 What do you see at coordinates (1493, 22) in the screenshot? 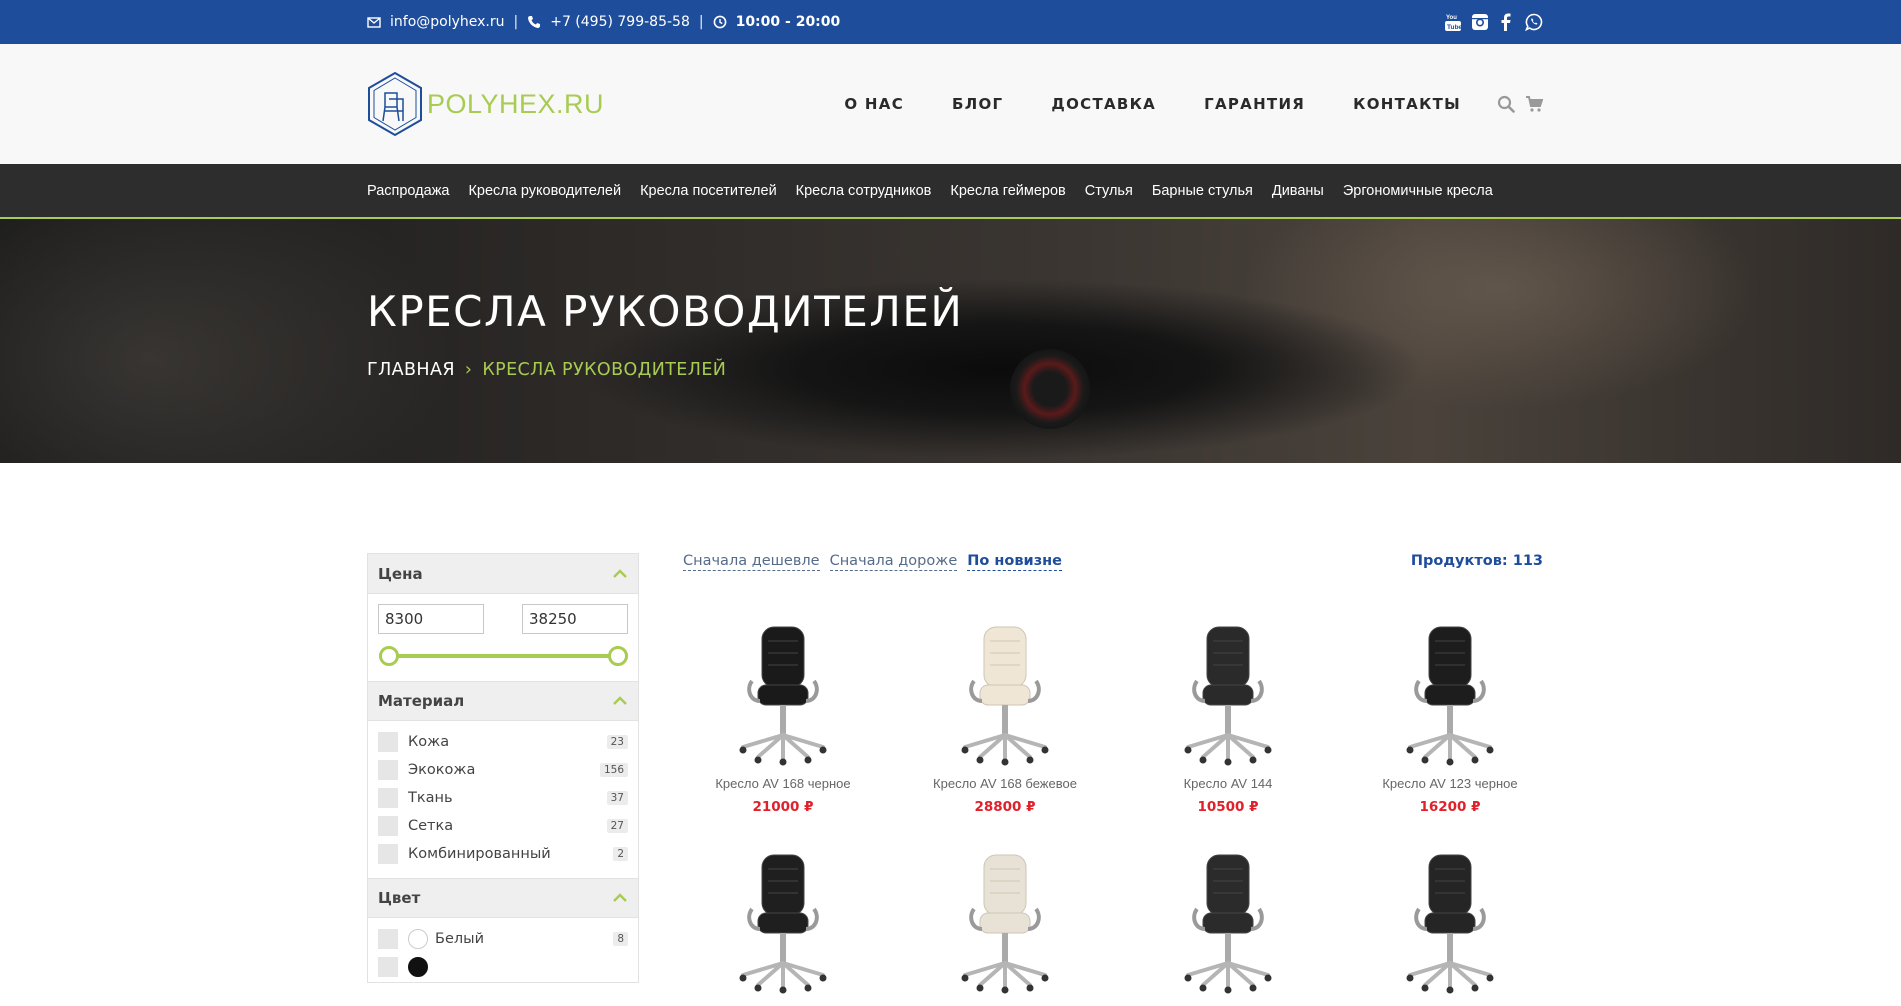
I see `social-links: You Tube` at bounding box center [1493, 22].